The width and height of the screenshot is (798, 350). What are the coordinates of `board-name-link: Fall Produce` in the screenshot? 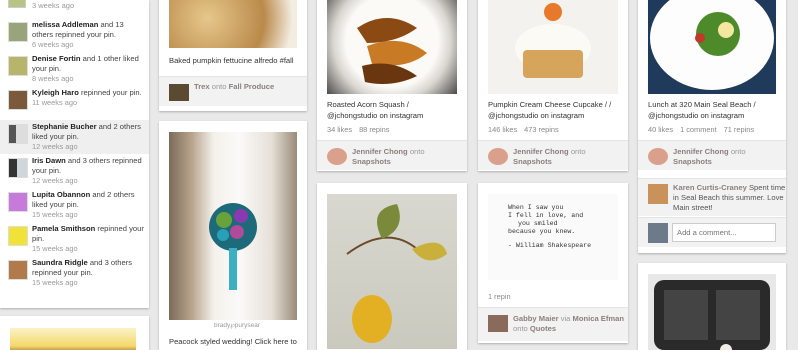 It's located at (252, 86).